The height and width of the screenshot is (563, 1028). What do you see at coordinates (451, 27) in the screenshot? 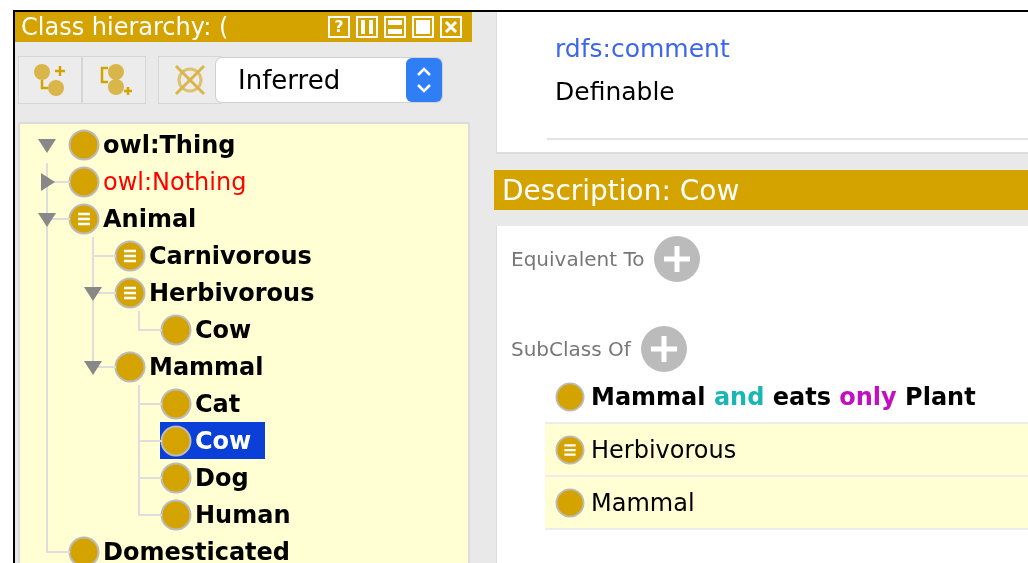
I see `close-icon` at bounding box center [451, 27].